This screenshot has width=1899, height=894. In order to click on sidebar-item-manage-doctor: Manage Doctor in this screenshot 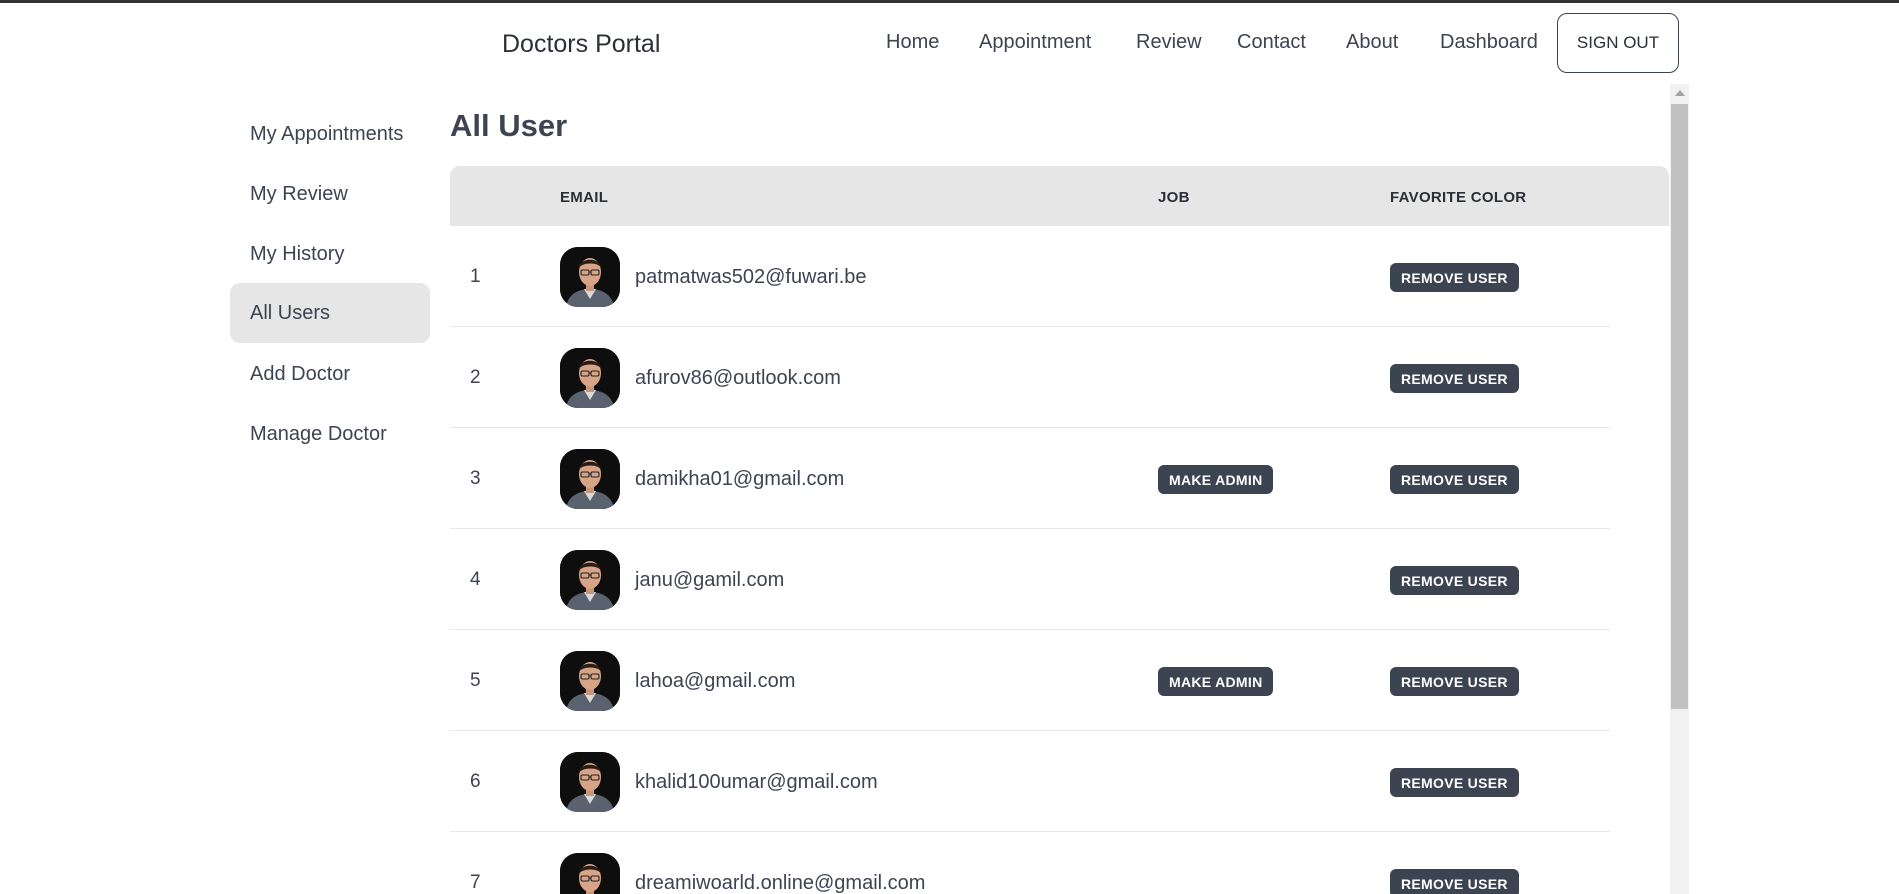, I will do `click(330, 434)`.